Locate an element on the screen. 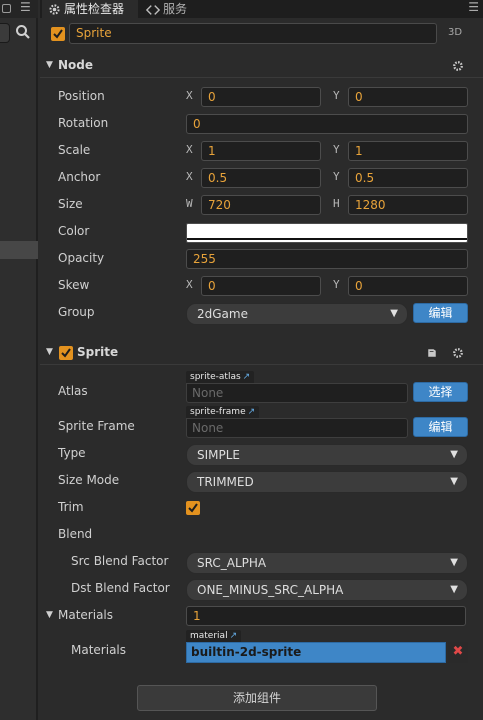 Image resolution: width=483 pixels, height=720 pixels. size-height-input: 1280 is located at coordinates (408, 205).